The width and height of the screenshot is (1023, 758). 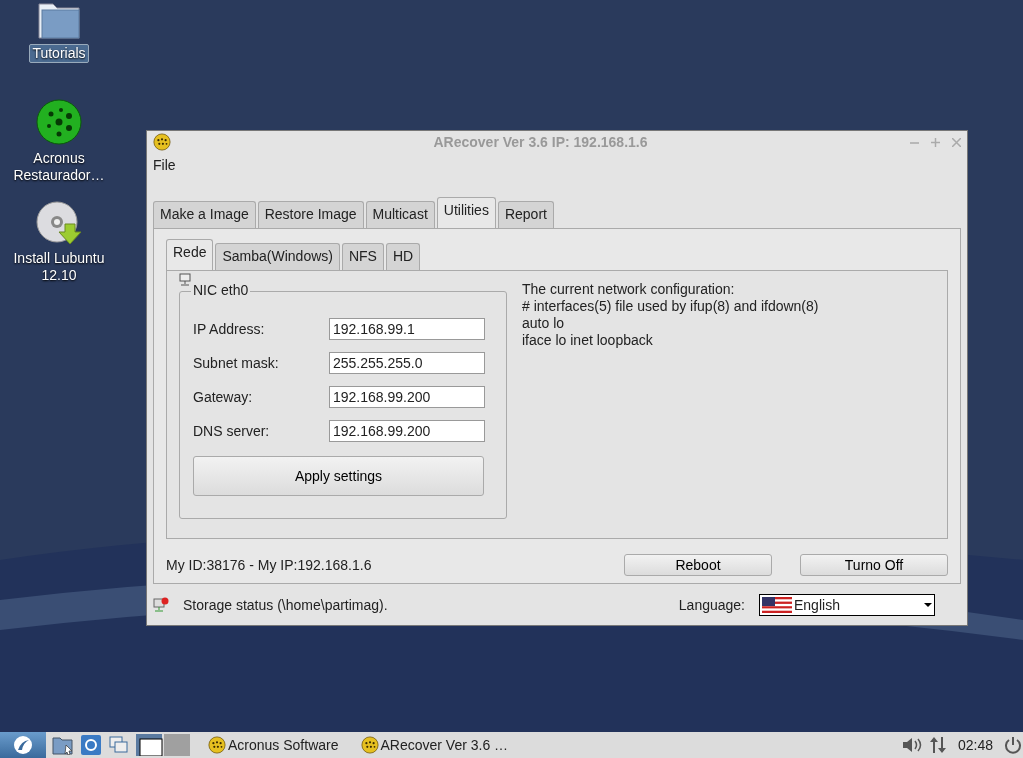 What do you see at coordinates (310, 214) in the screenshot?
I see `tab: Restore Image` at bounding box center [310, 214].